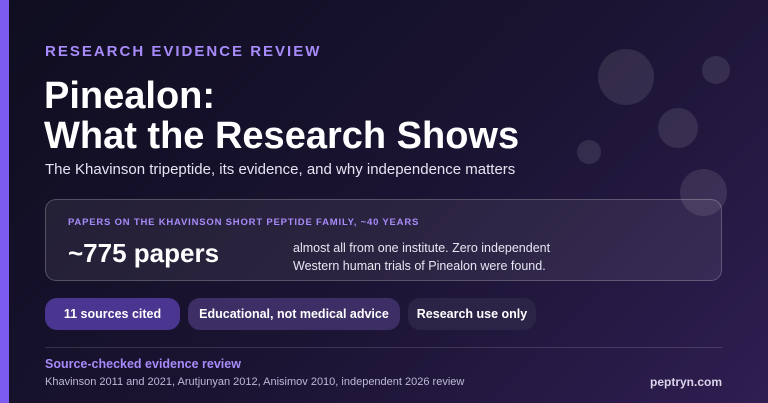 The height and width of the screenshot is (403, 768). What do you see at coordinates (144, 253) in the screenshot?
I see `stat-value: ~775 papers` at bounding box center [144, 253].